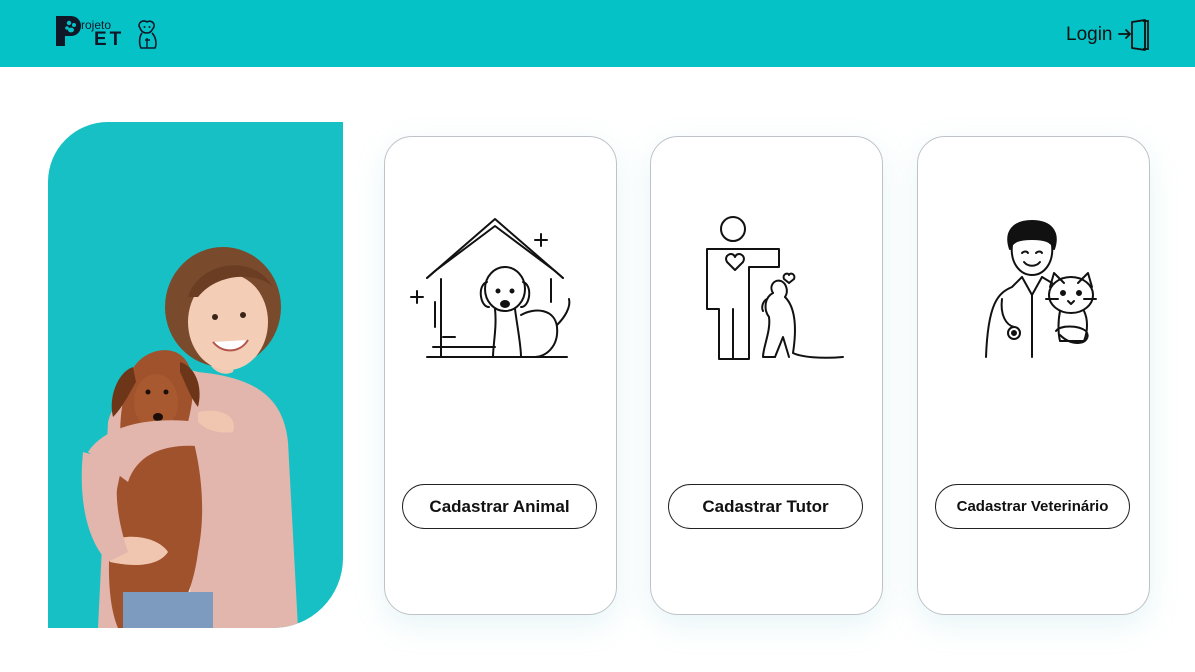 This screenshot has width=1195, height=672. Describe the element at coordinates (1032, 506) in the screenshot. I see `cadastrar-veterinario-button: Cadastrar Veterinário` at that location.